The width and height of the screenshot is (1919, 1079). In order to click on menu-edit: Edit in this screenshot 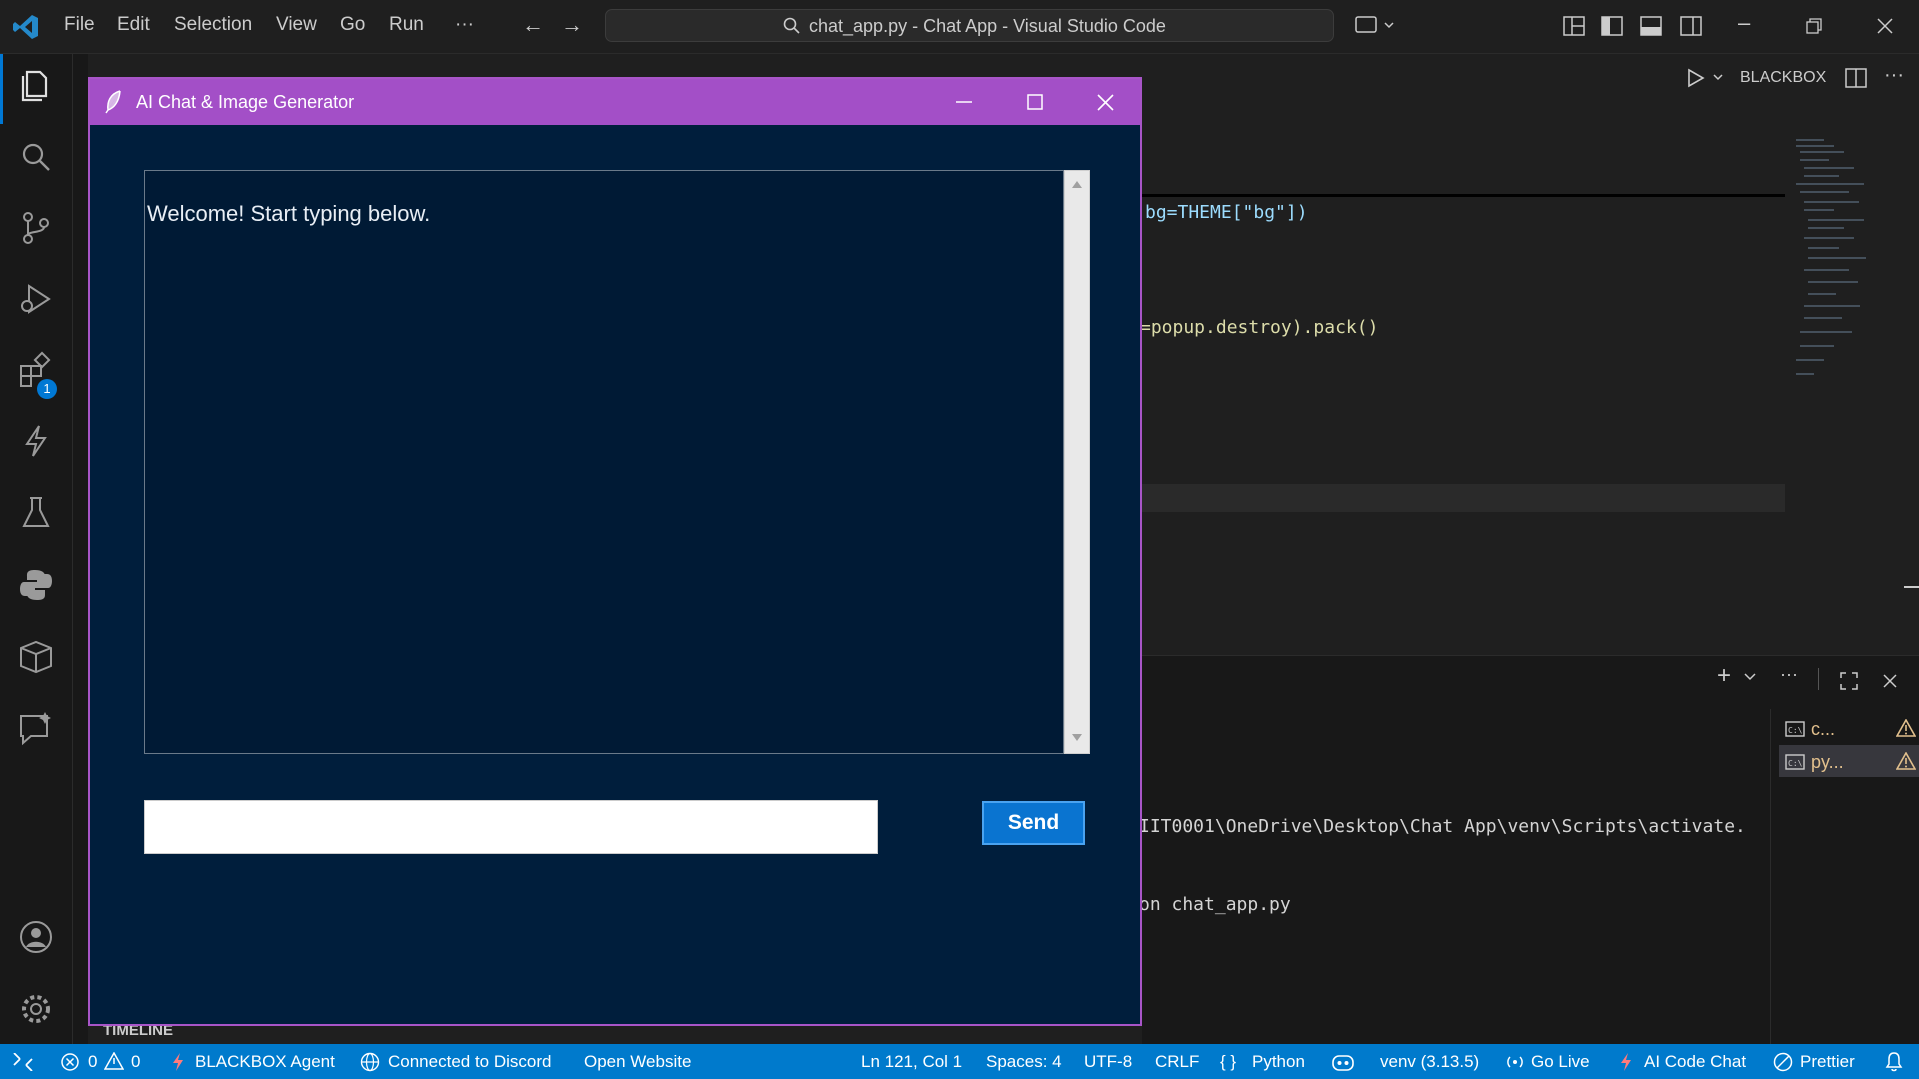, I will do `click(133, 25)`.